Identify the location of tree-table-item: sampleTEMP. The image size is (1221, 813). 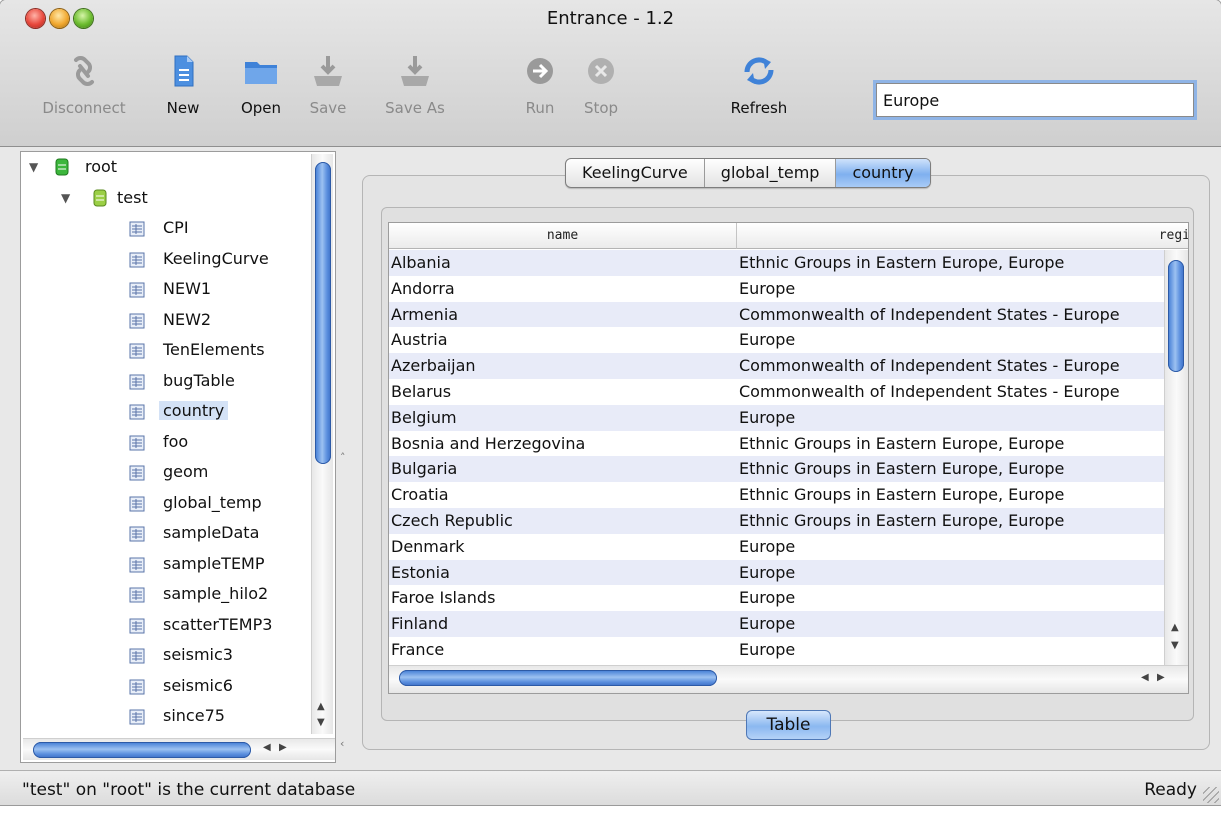
(166, 565).